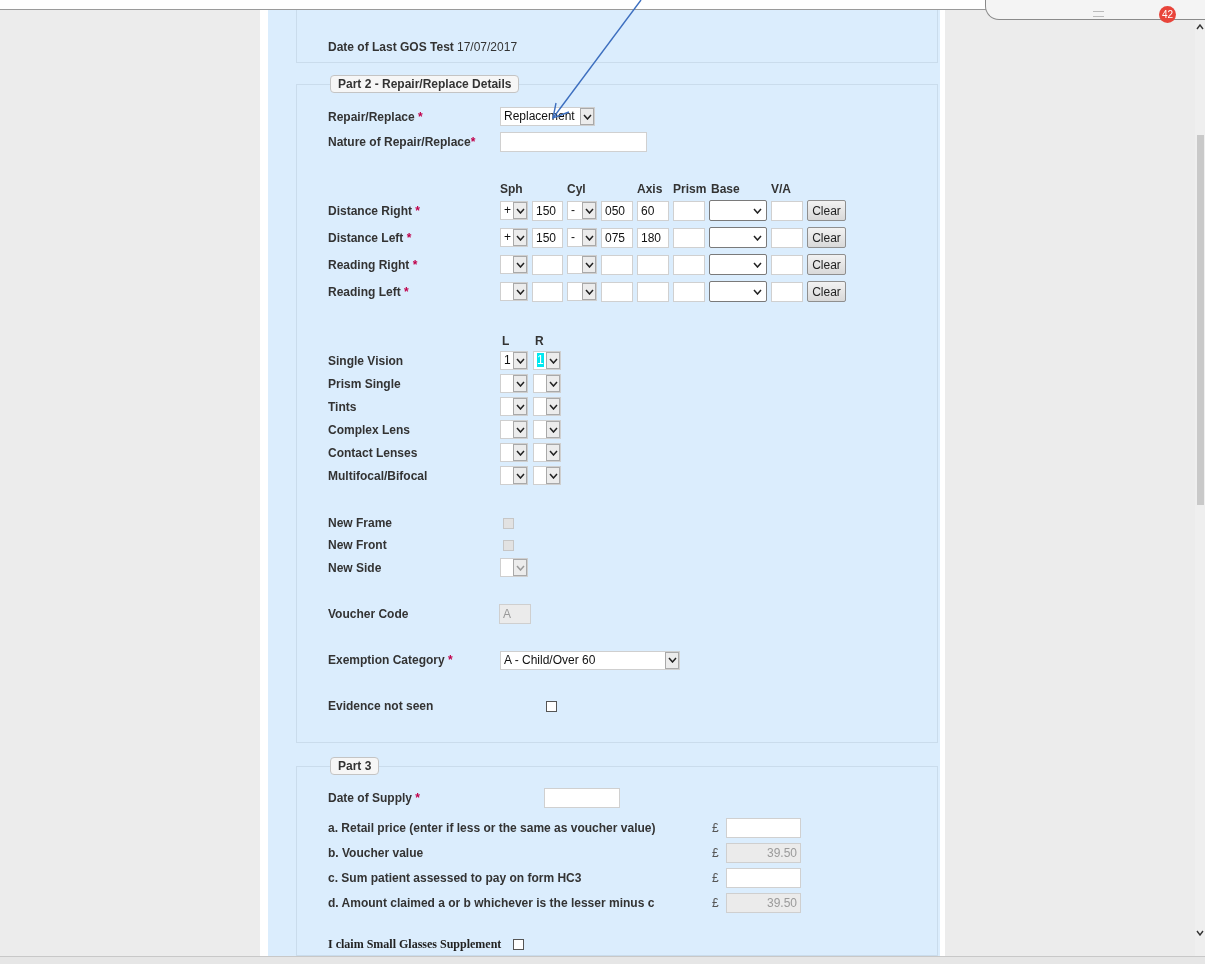 This screenshot has height=964, width=1205. What do you see at coordinates (415, 944) in the screenshot?
I see `field-label: I claim Small Glasses Supplement` at bounding box center [415, 944].